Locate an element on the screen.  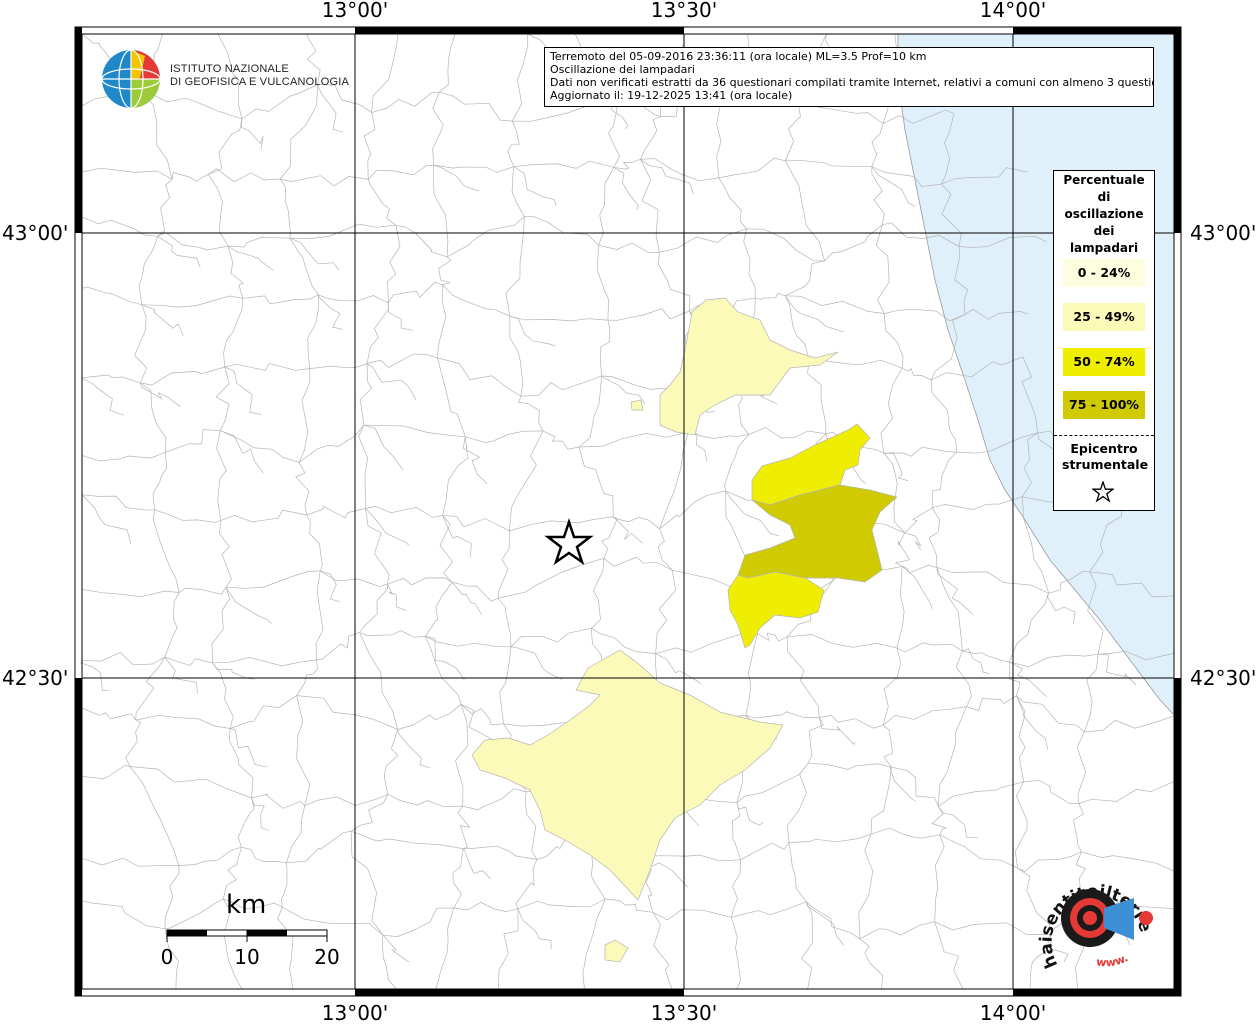
legend-label-25-49: 25 - 49% is located at coordinates (1104, 316).